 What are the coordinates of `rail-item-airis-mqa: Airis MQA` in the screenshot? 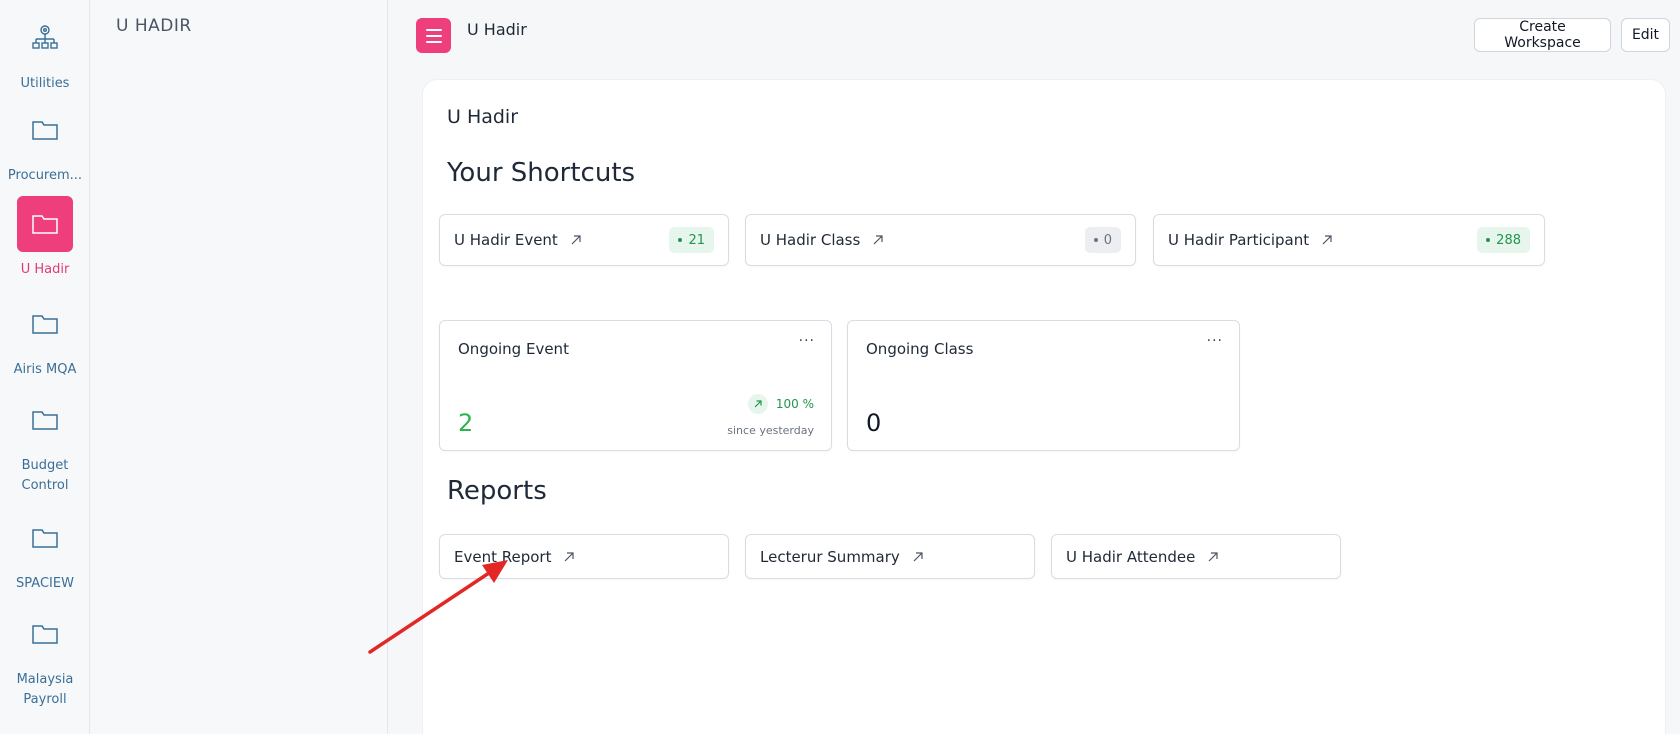 It's located at (45, 338).